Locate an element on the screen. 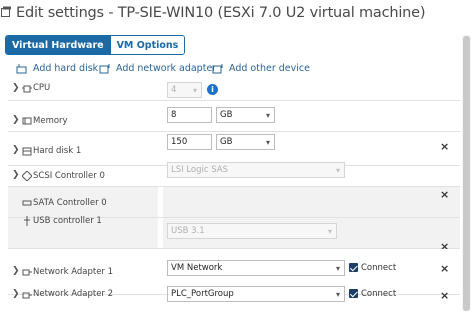  remove-hard-disk-button: × is located at coordinates (444, 146).